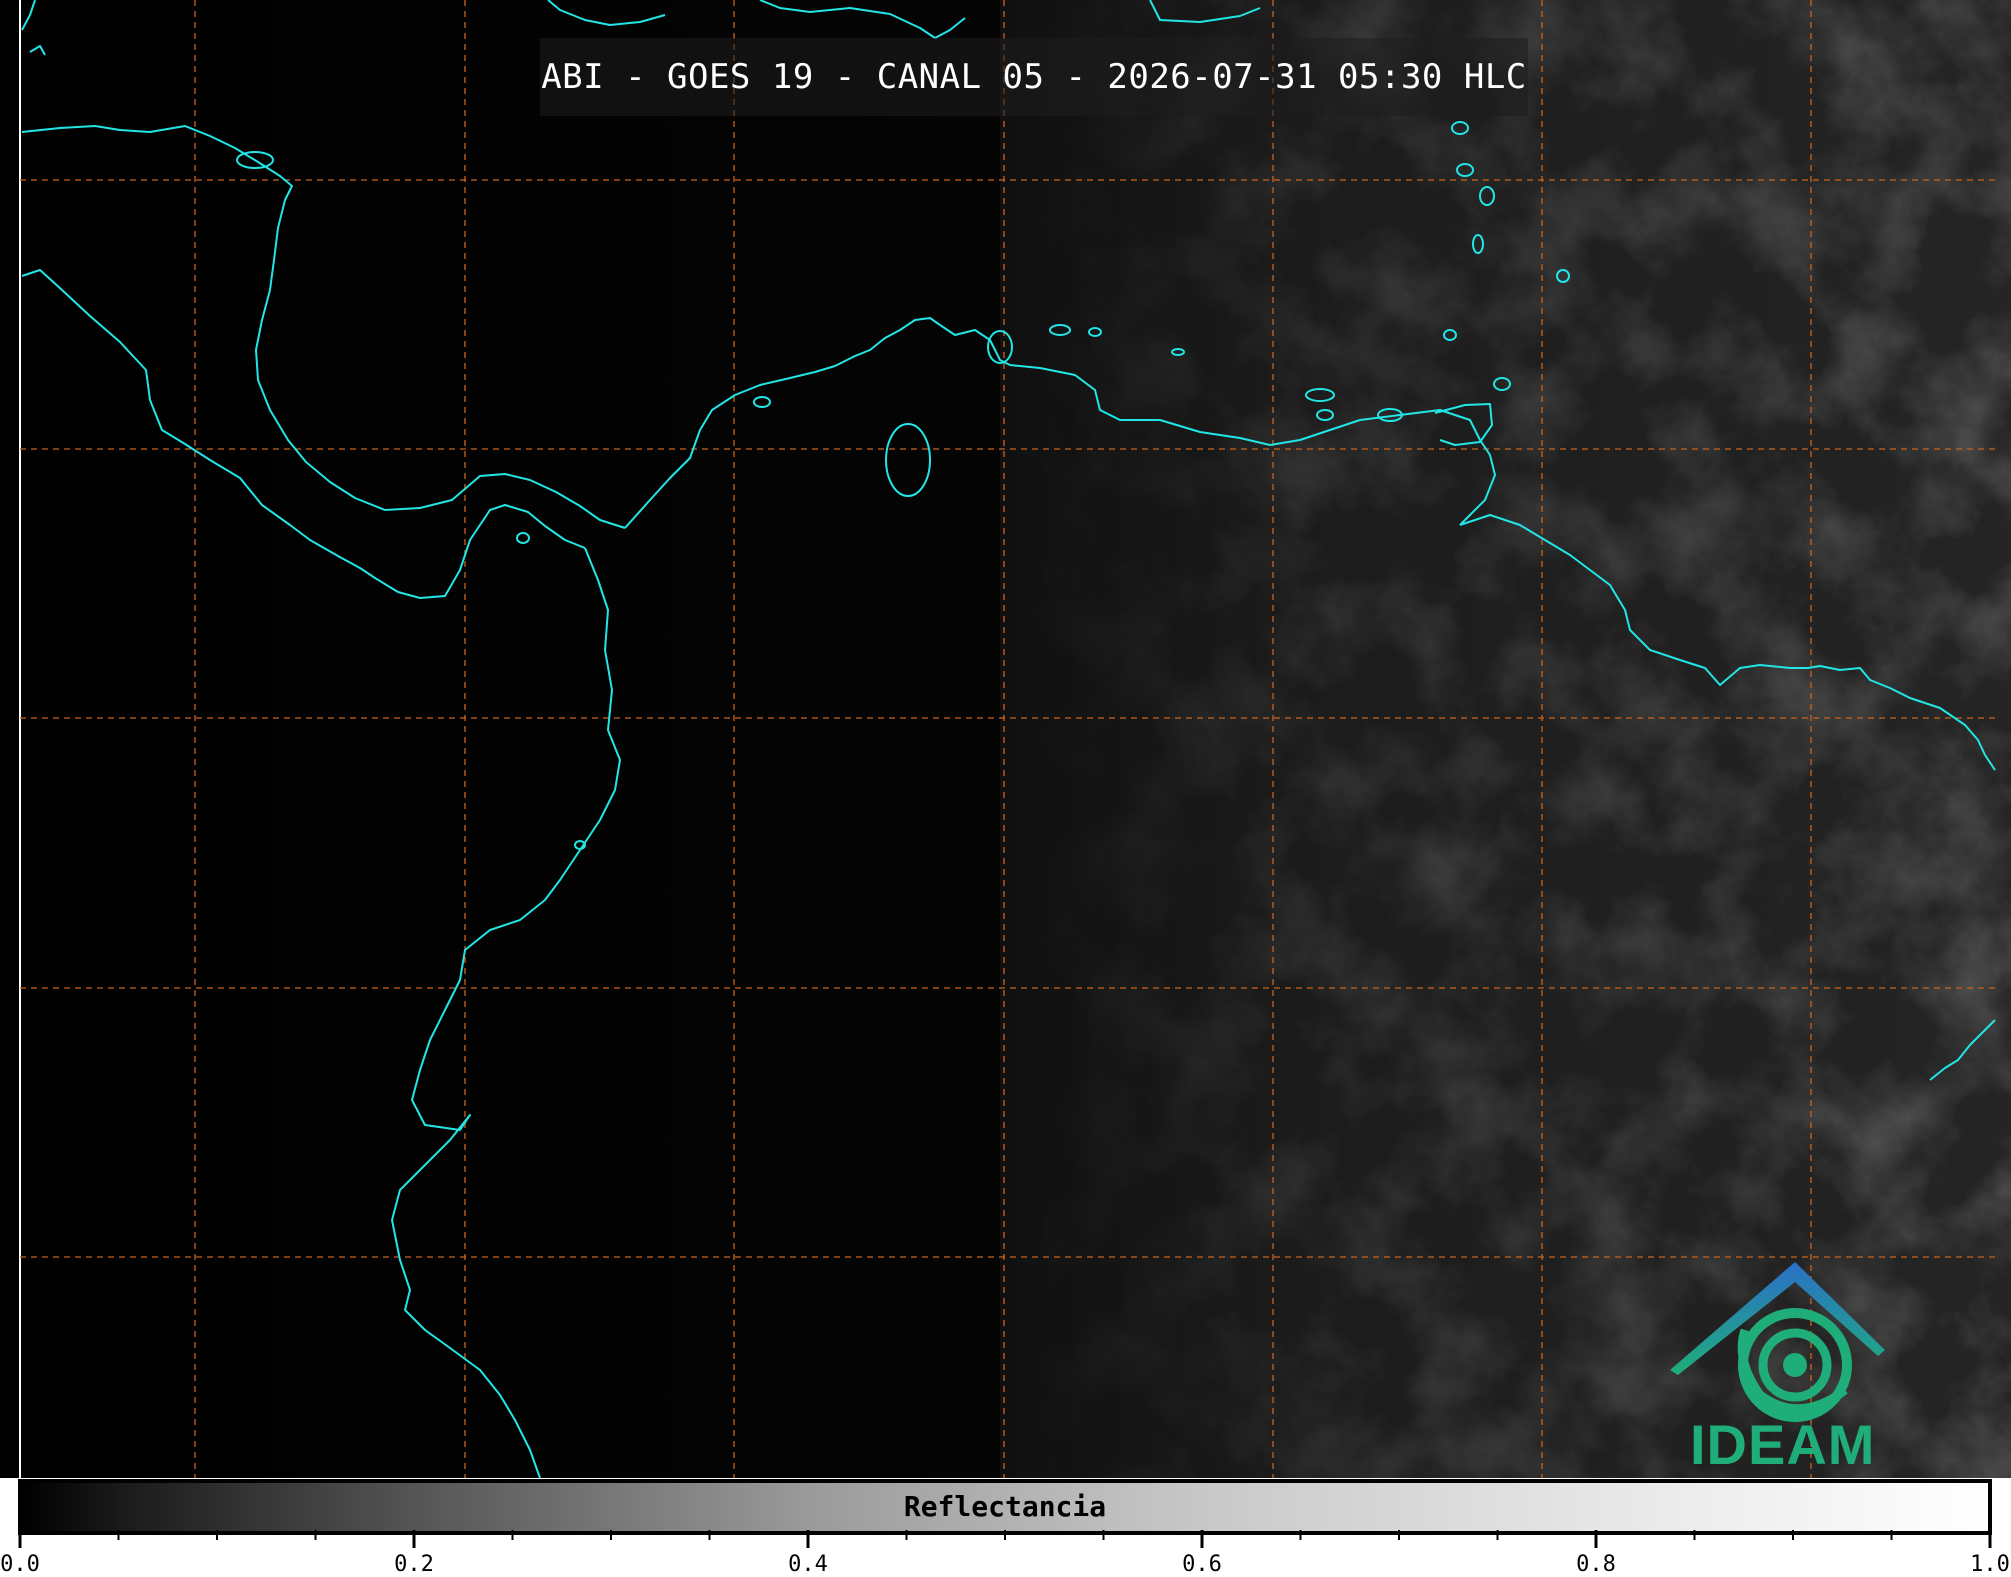 This screenshot has width=2011, height=1577. What do you see at coordinates (414, 1564) in the screenshot?
I see `colorbar-tick-label: 0.2` at bounding box center [414, 1564].